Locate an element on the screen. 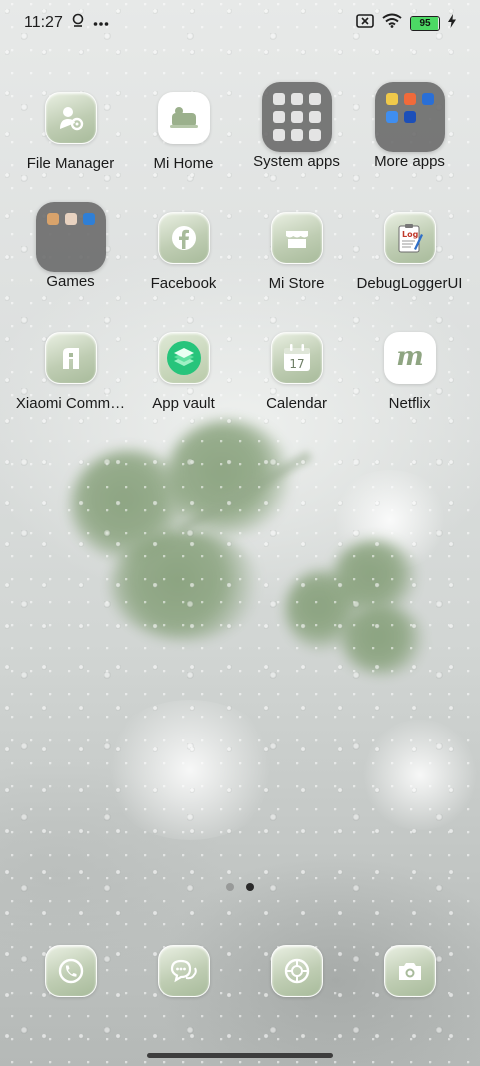 The height and width of the screenshot is (1066, 480). facebook-icon is located at coordinates (183, 238).